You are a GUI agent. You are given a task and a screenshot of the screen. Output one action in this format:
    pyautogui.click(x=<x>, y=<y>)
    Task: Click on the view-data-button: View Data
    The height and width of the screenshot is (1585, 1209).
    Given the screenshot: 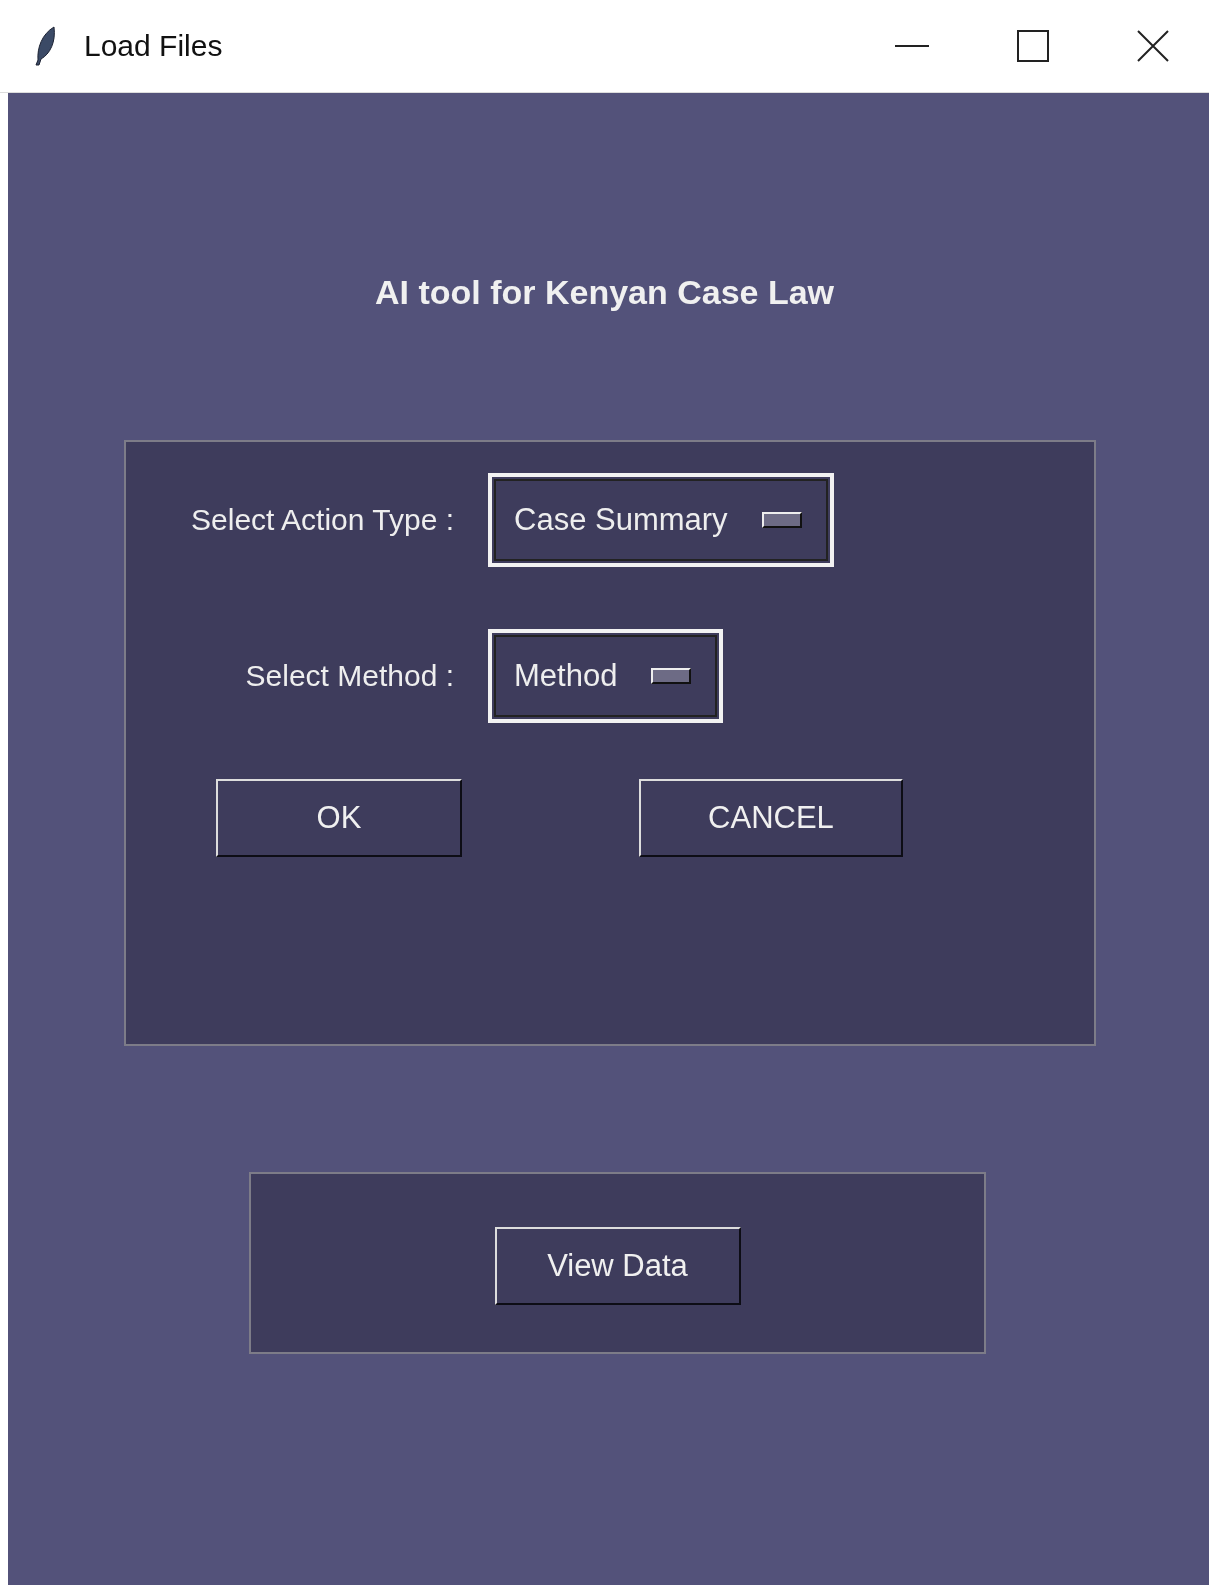 What is the action you would take?
    pyautogui.click(x=617, y=1266)
    